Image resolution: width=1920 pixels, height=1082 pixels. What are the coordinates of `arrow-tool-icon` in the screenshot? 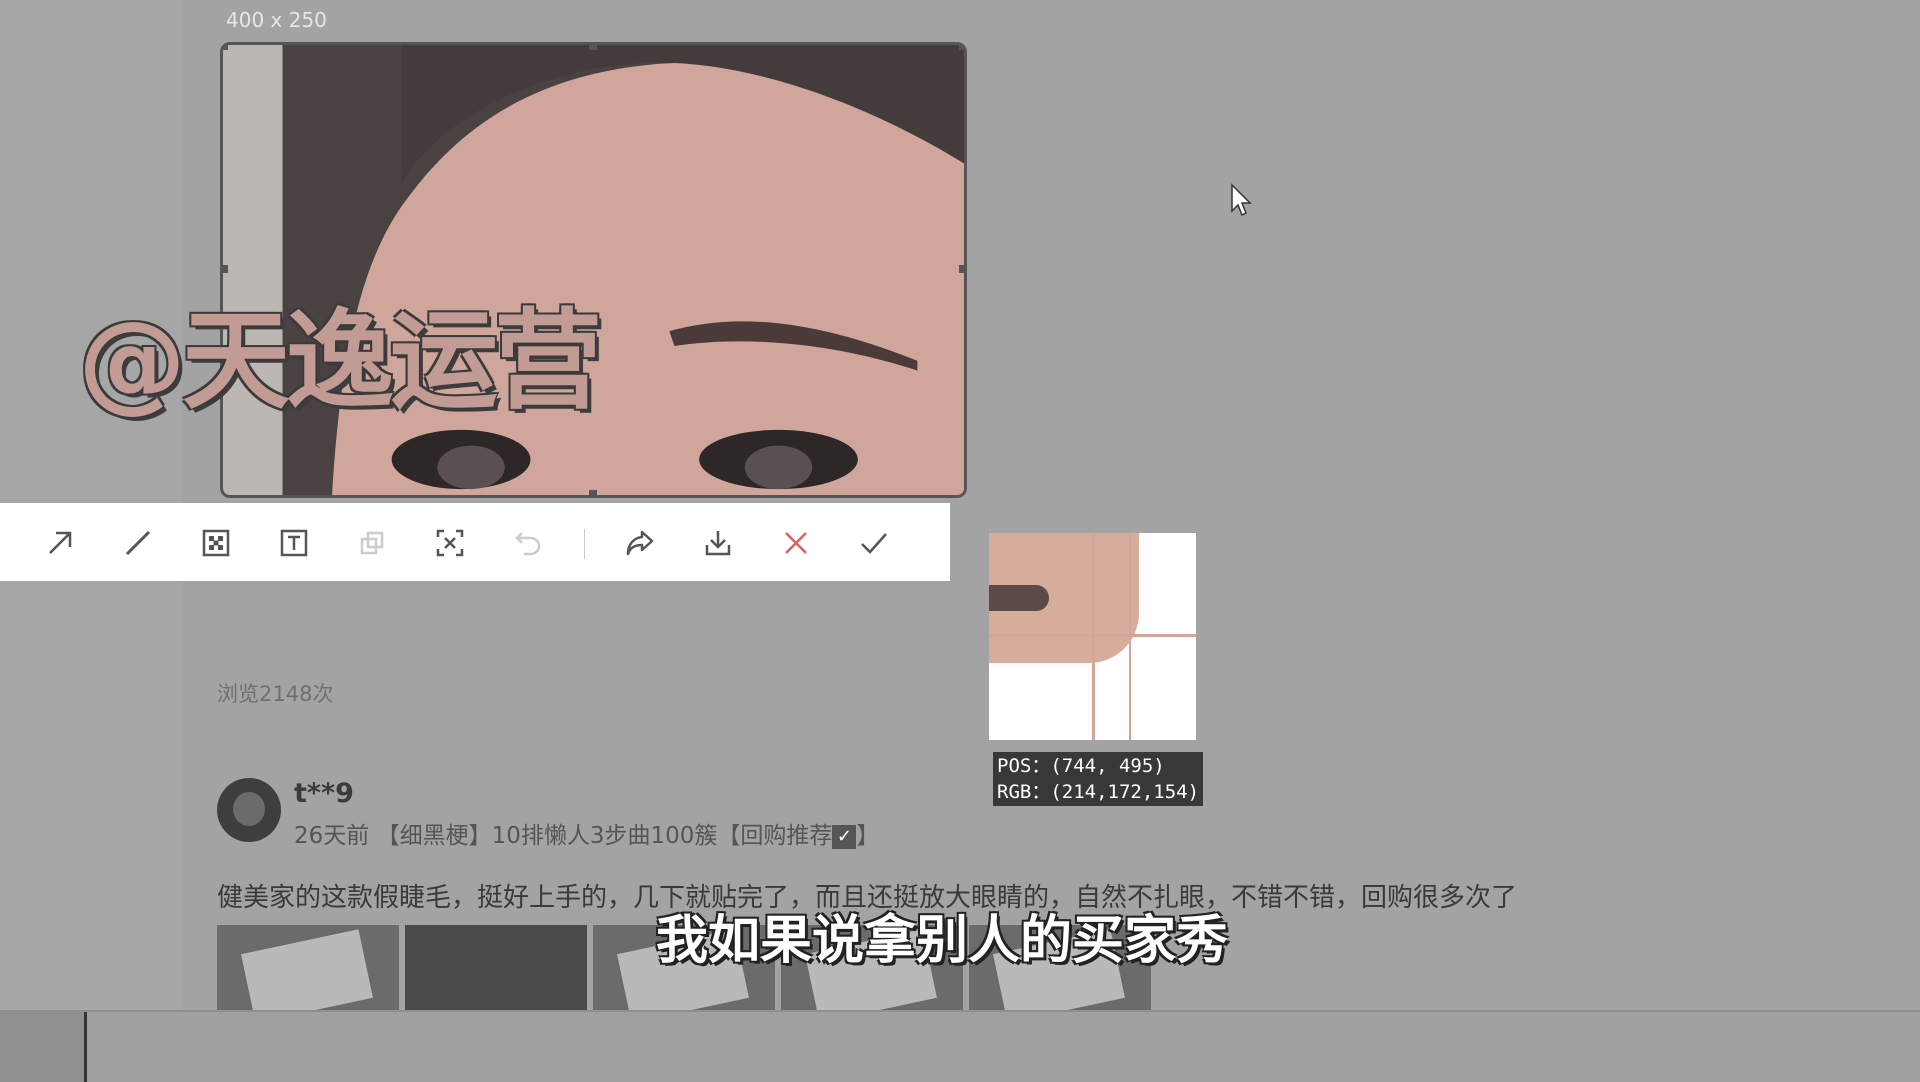 It's located at (60, 543).